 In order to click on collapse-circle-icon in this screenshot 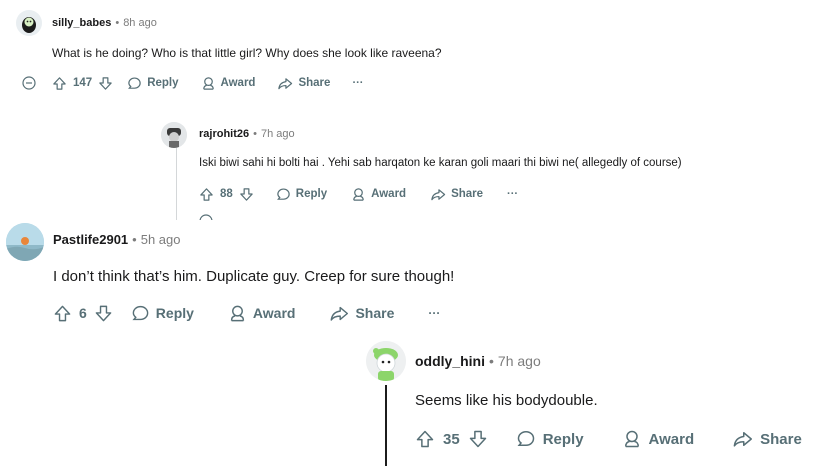, I will do `click(29, 83)`.